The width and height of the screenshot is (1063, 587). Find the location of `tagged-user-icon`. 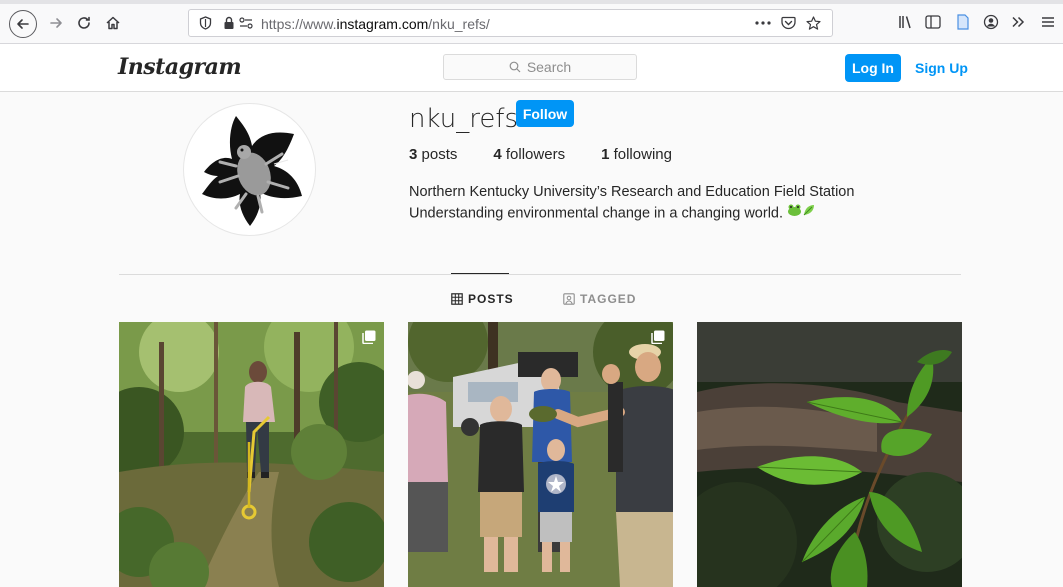

tagged-user-icon is located at coordinates (569, 299).